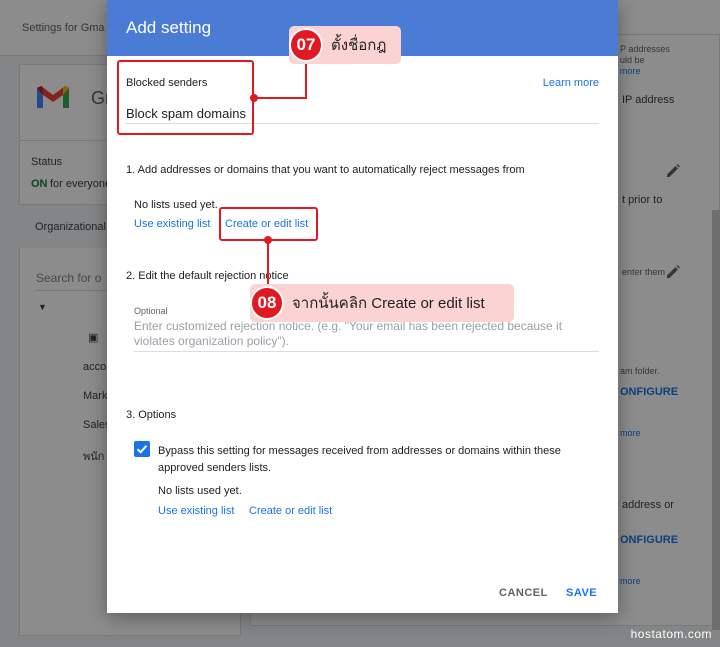  Describe the element at coordinates (185, 97) in the screenshot. I see `highlight-box-setting-name` at that location.